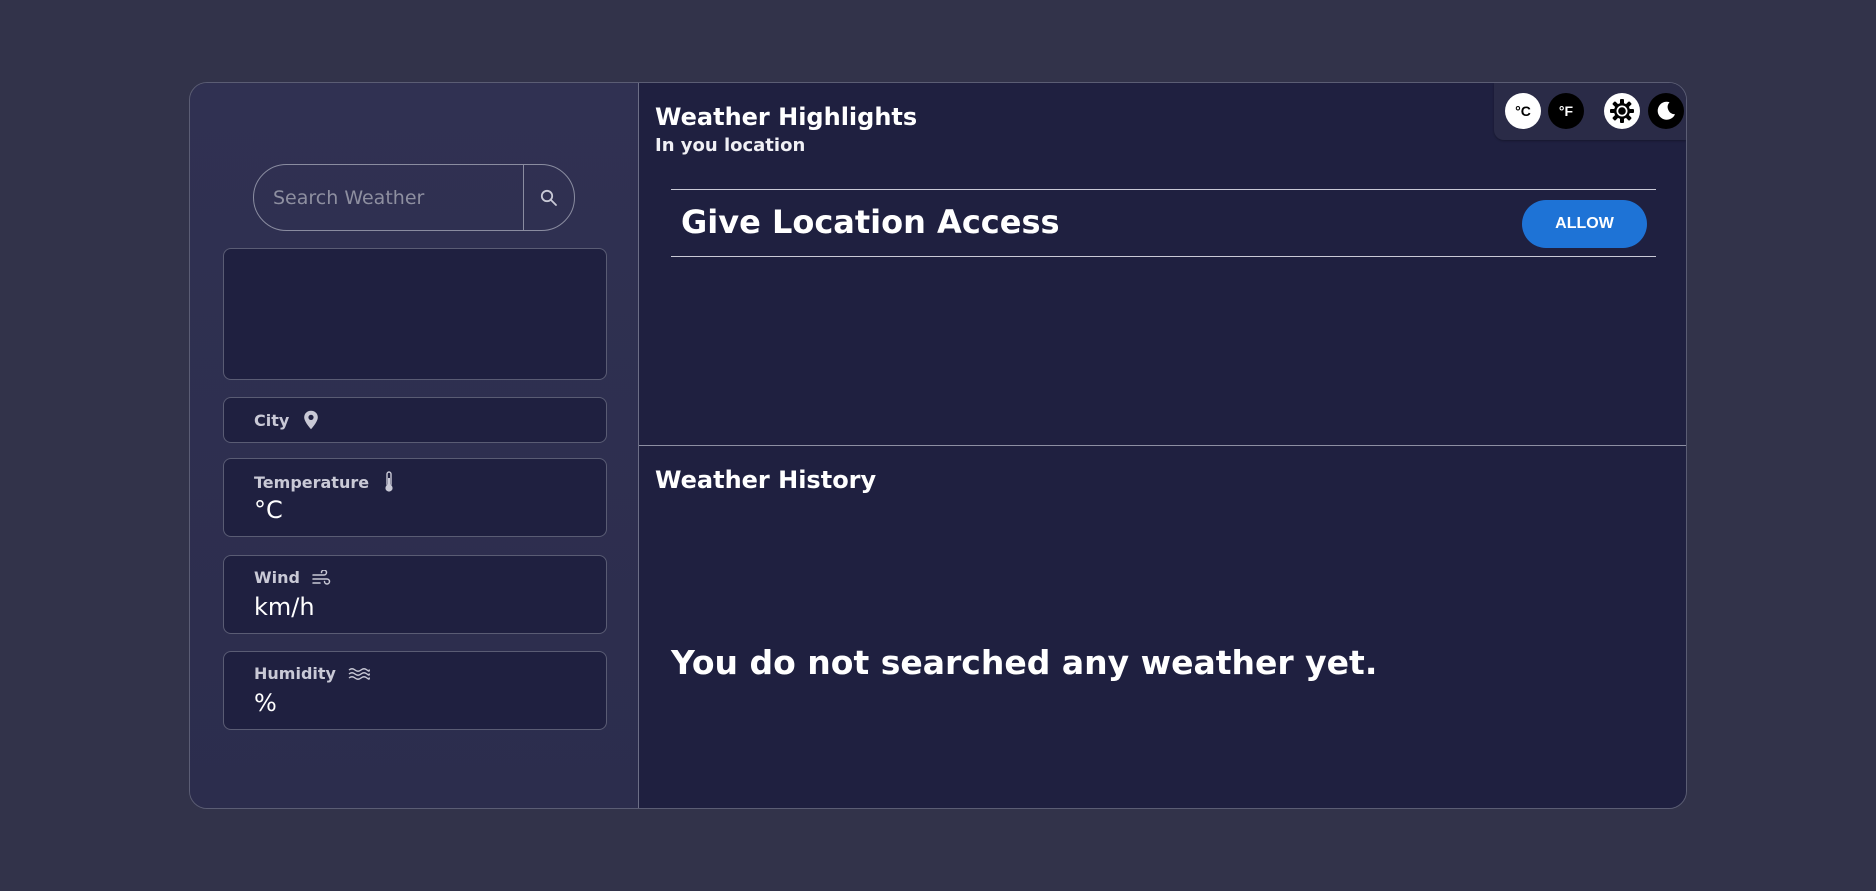 This screenshot has height=891, width=1876. I want to click on city-label-row: City, so click(286, 420).